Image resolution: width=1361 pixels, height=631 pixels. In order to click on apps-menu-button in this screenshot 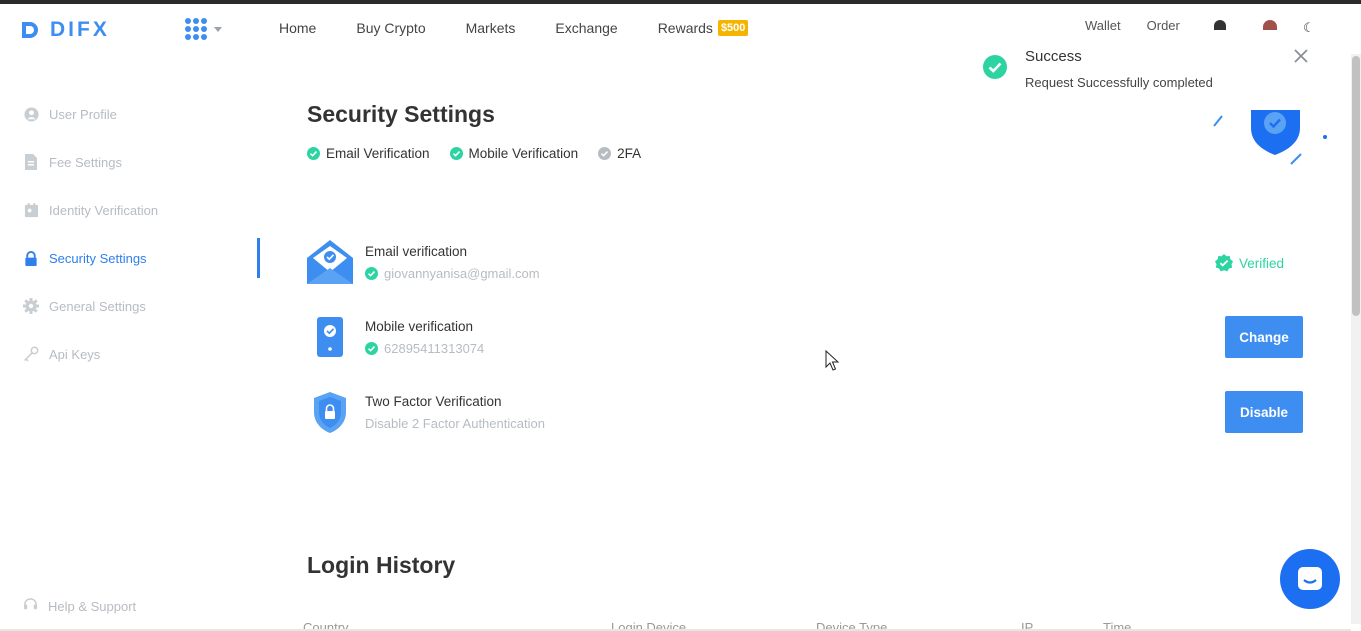, I will do `click(203, 29)`.